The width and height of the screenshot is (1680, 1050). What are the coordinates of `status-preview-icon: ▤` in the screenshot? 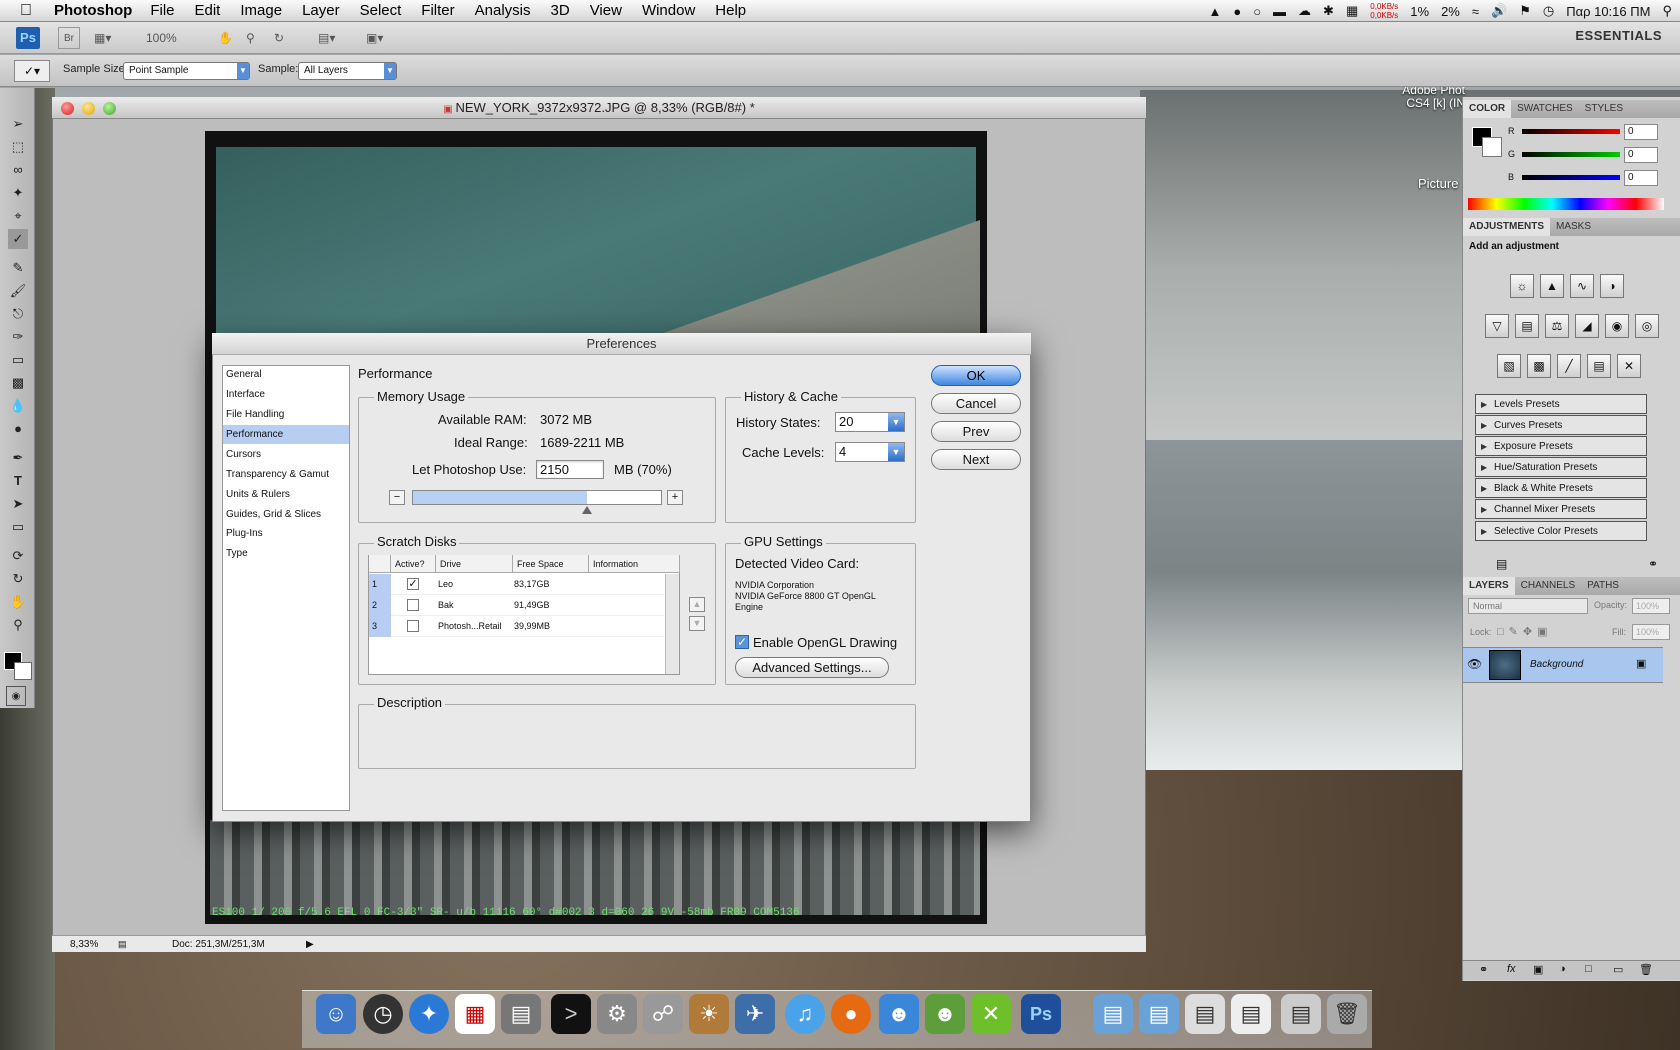 It's located at (122, 944).